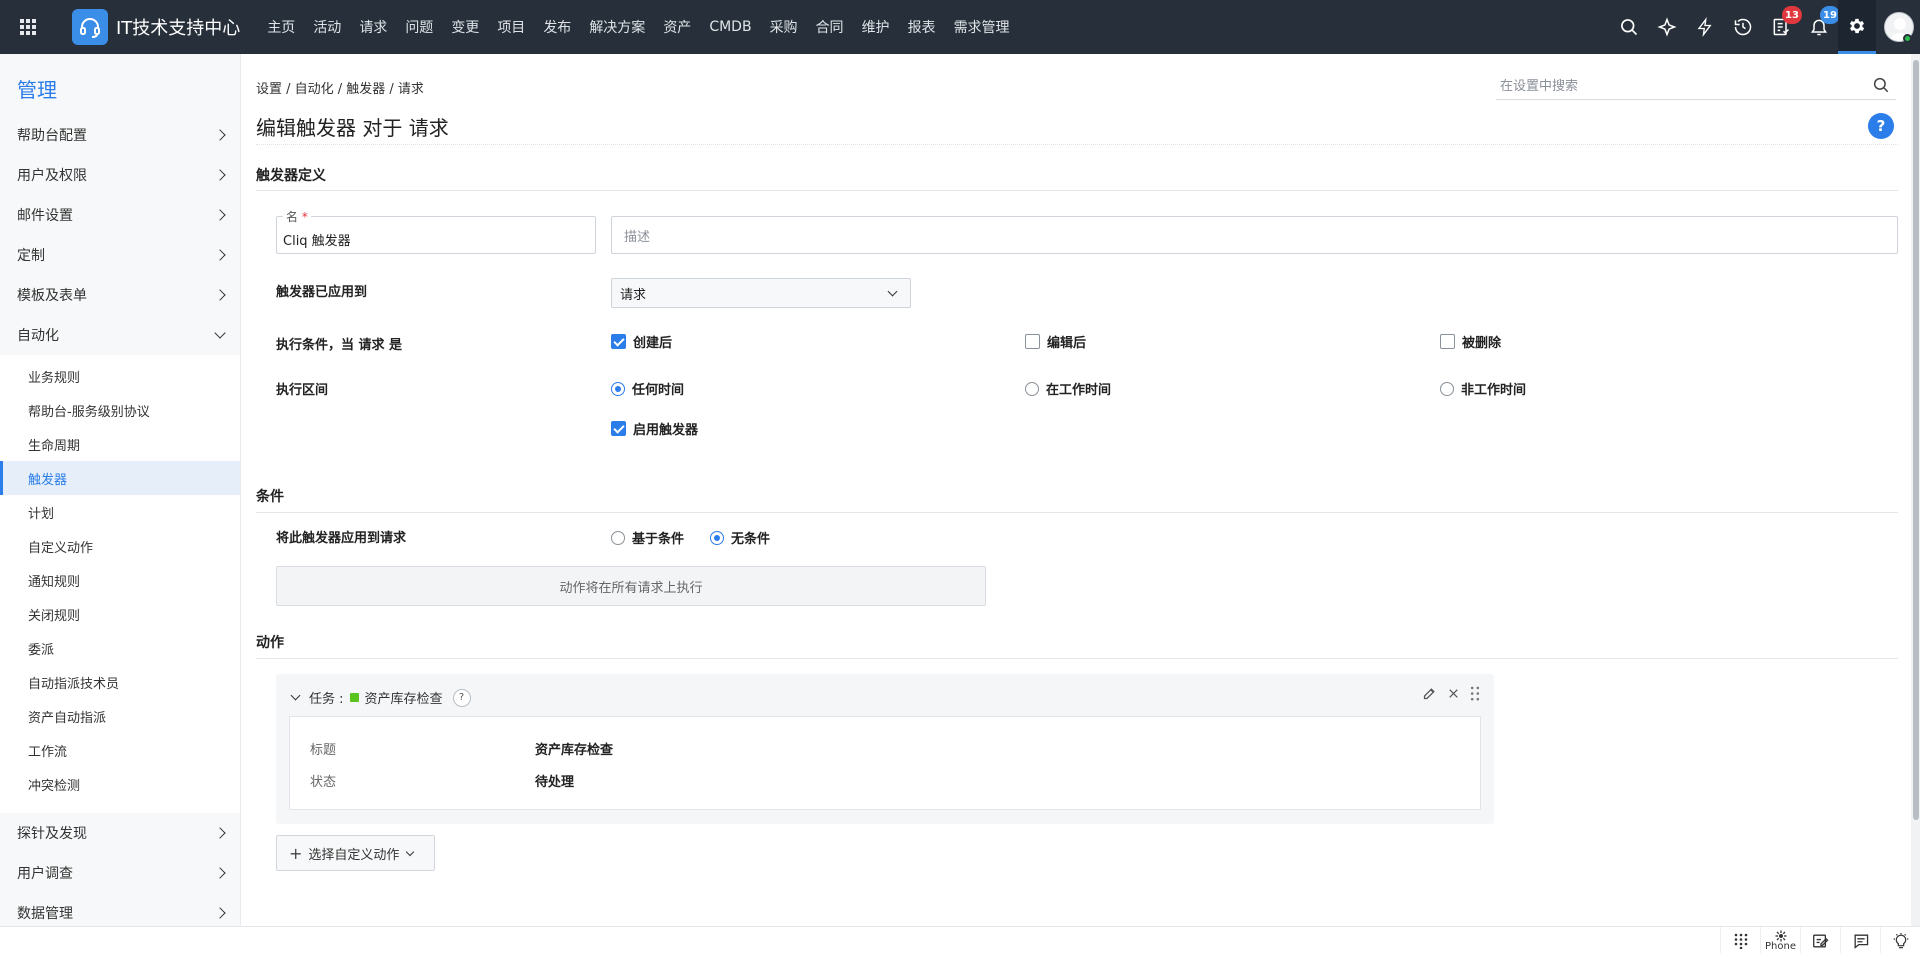 Image resolution: width=1920 pixels, height=953 pixels. I want to click on nav-releases: 发布, so click(557, 27).